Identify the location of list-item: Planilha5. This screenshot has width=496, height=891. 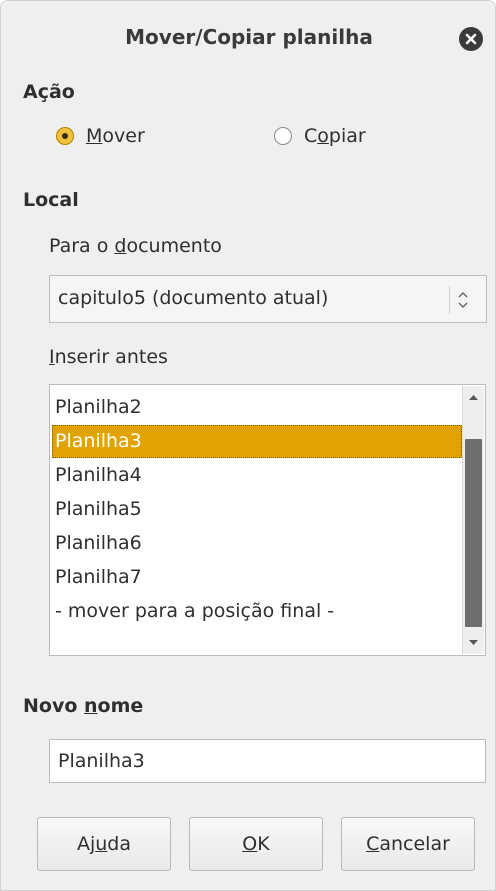
(257, 509).